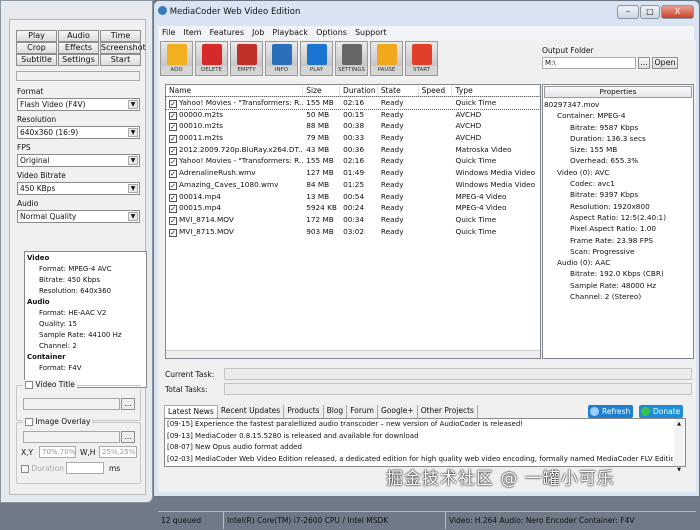  What do you see at coordinates (78, 36) in the screenshot?
I see `audio-button: Audio` at bounding box center [78, 36].